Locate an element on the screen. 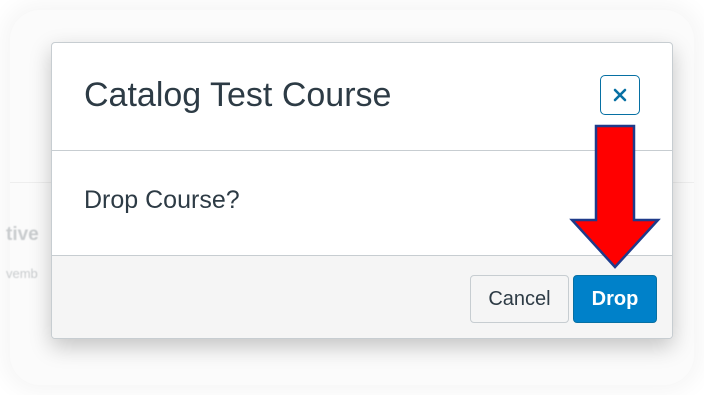 The height and width of the screenshot is (395, 704). cancel-button: Cancel is located at coordinates (519, 299).